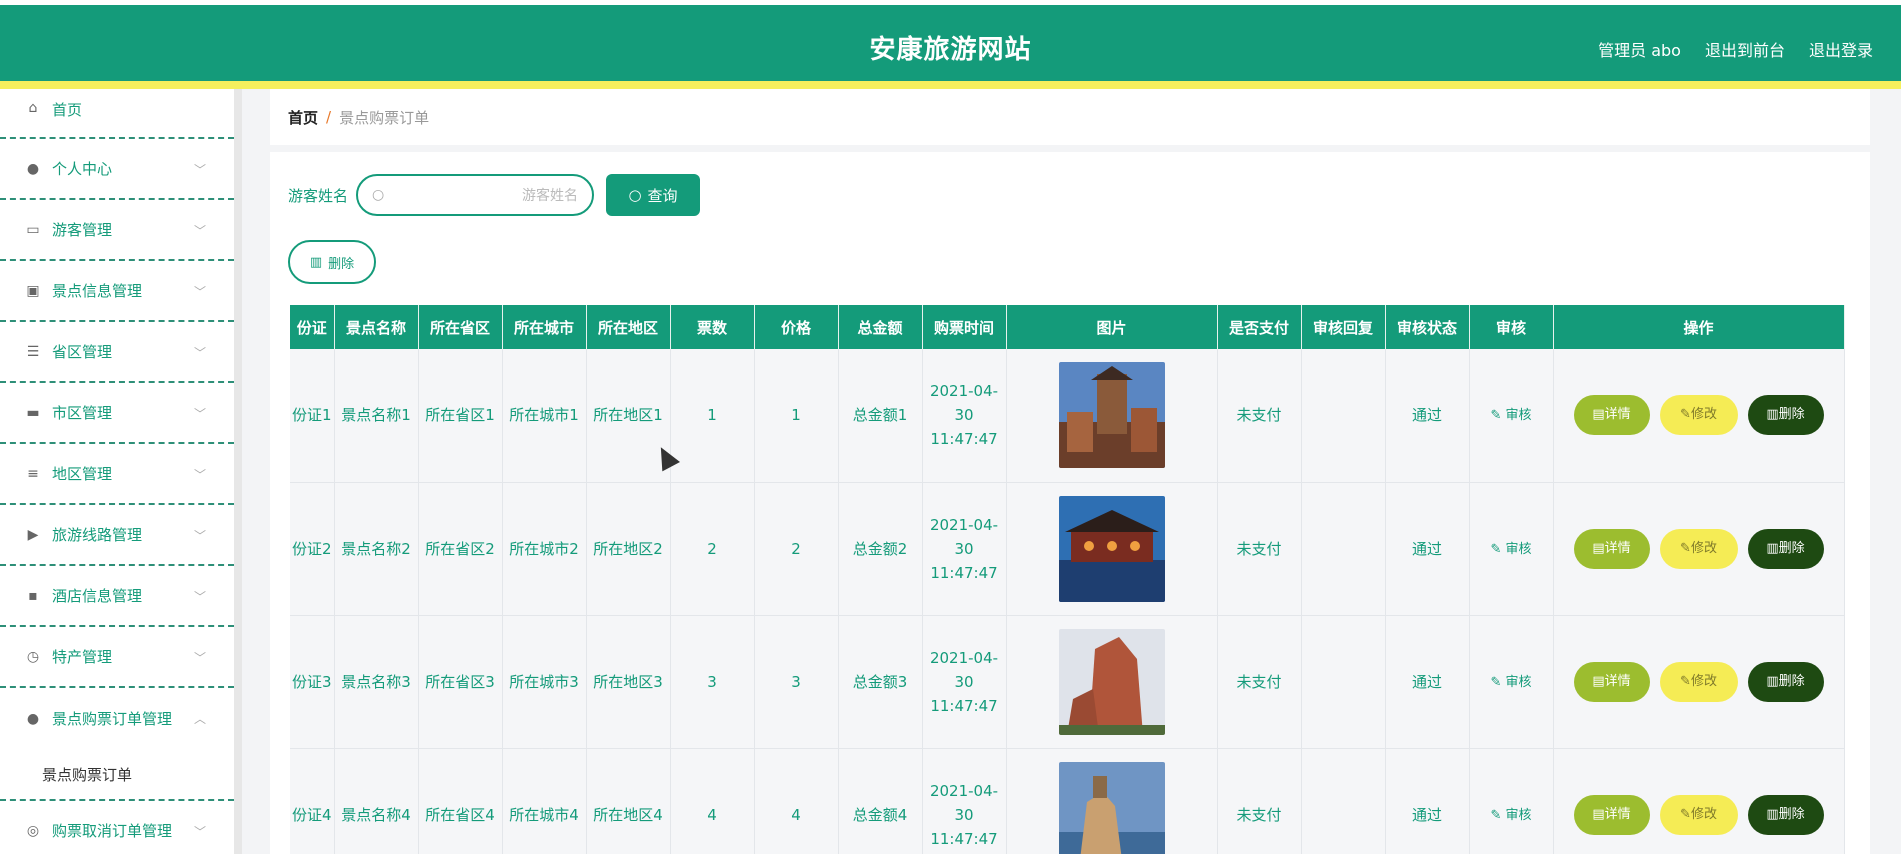  Describe the element at coordinates (117, 230) in the screenshot. I see `sidebar-item-tourist: ▭ 游客管理 ﹀` at that location.